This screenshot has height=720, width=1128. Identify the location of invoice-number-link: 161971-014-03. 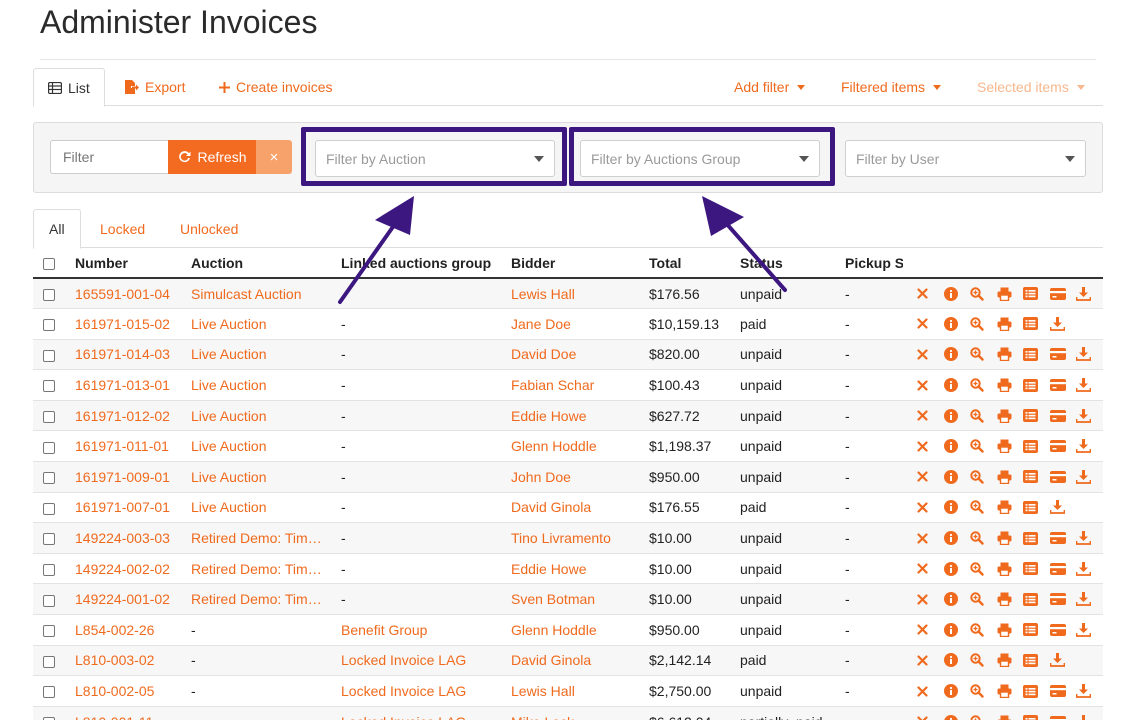
(122, 354).